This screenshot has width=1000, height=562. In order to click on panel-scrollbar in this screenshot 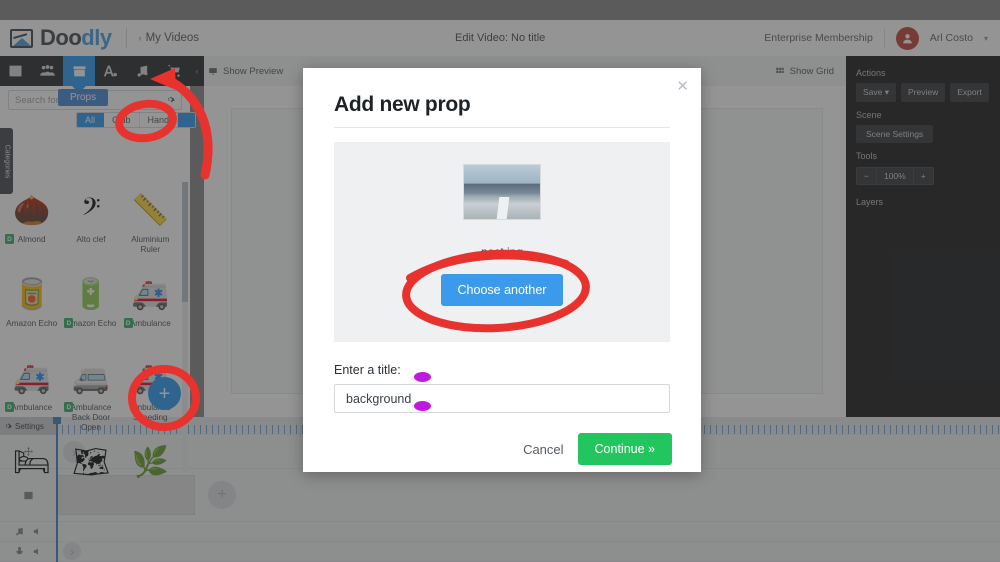, I will do `click(185, 327)`.